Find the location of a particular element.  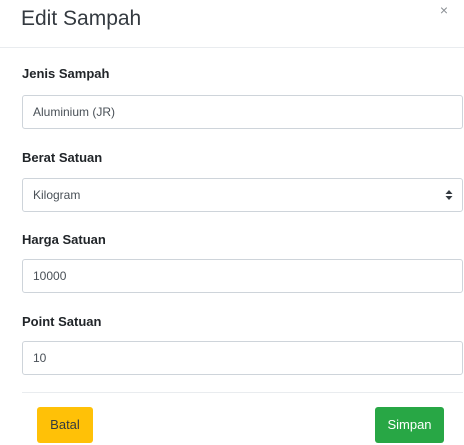

select-arrows-icon is located at coordinates (449, 195).